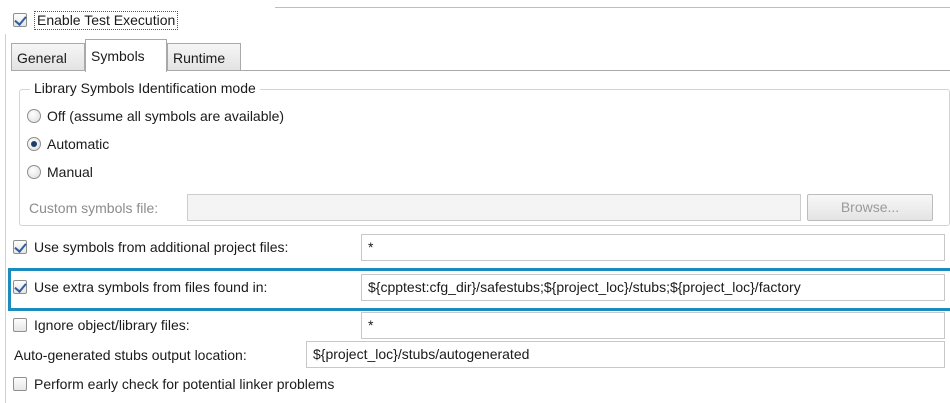  I want to click on custom-symbols-input, so click(494, 207).